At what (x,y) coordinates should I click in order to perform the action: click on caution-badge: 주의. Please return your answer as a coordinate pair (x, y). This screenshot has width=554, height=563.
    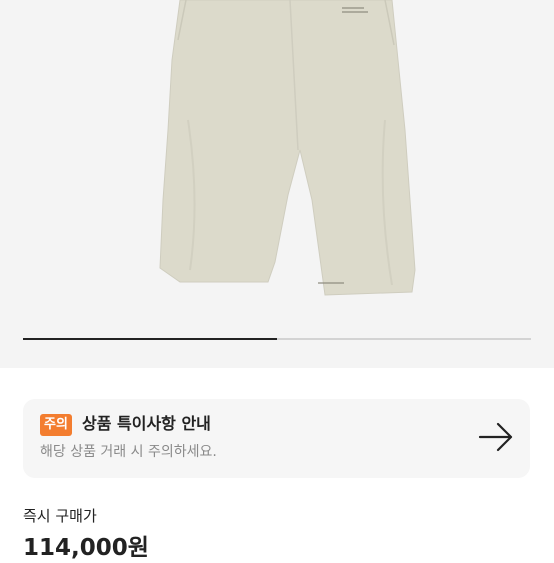
    Looking at the image, I should click on (56, 425).